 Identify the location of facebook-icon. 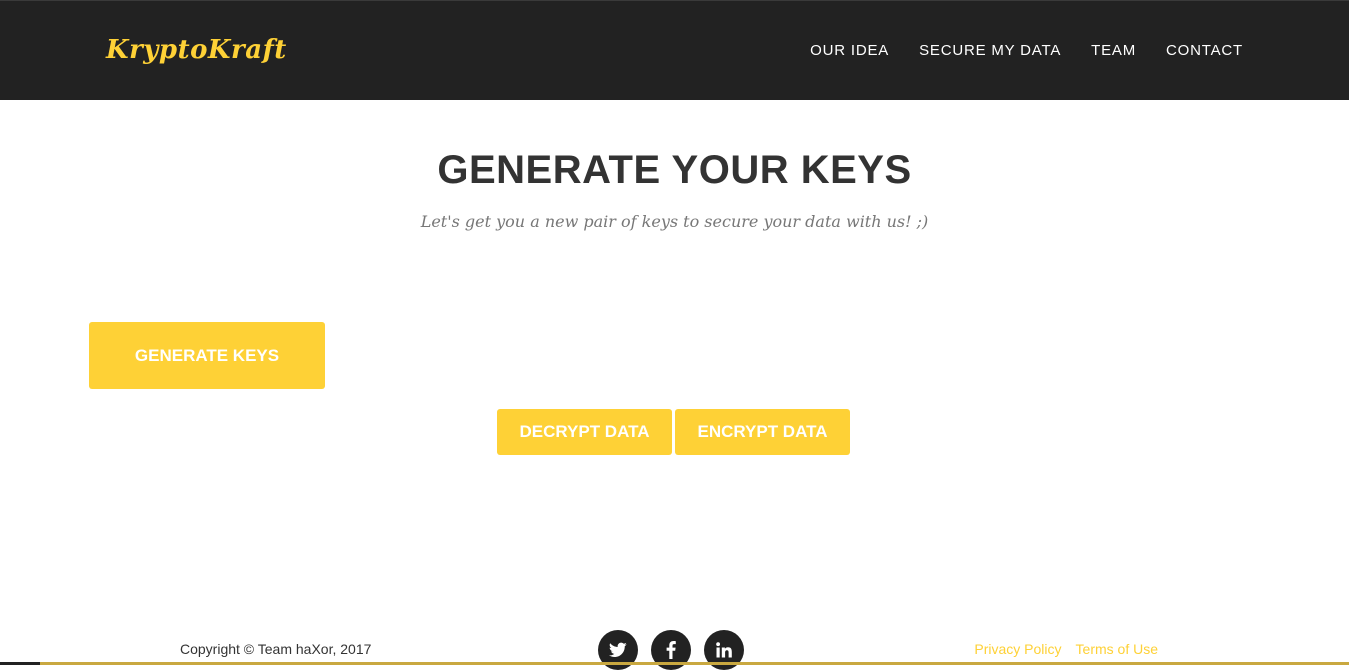
(671, 650).